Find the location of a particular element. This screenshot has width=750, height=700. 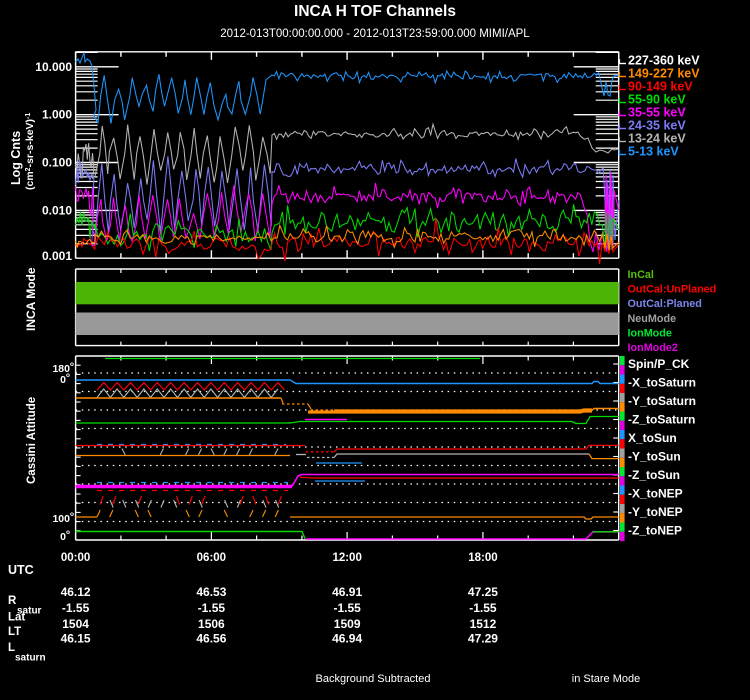

svg-text: Log Cnts is located at coordinates (16, 158).